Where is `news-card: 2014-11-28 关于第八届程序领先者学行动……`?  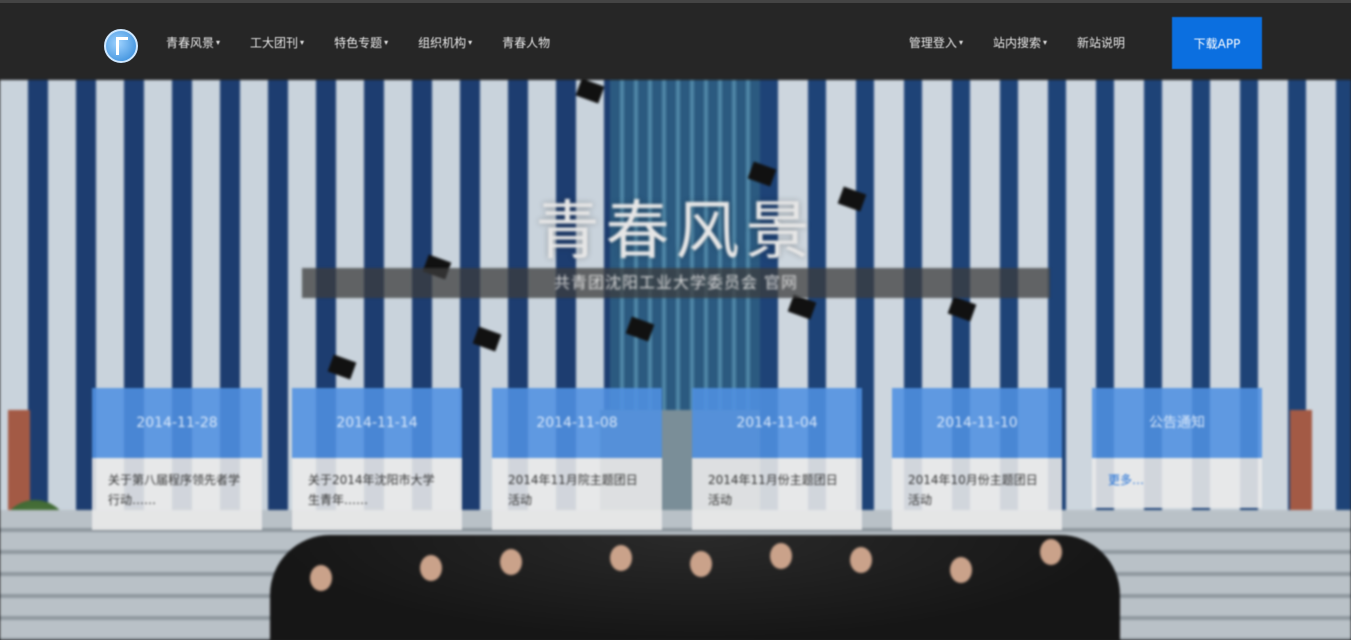 news-card: 2014-11-28 关于第八届程序领先者学行动…… is located at coordinates (177, 459).